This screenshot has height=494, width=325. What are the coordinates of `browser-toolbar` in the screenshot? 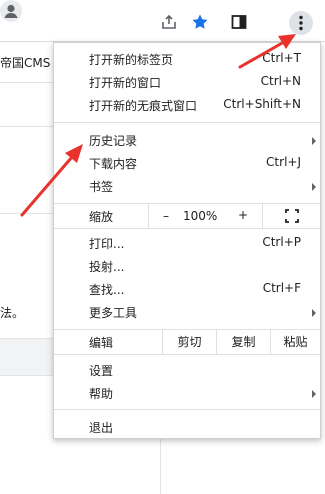 It's located at (162, 21).